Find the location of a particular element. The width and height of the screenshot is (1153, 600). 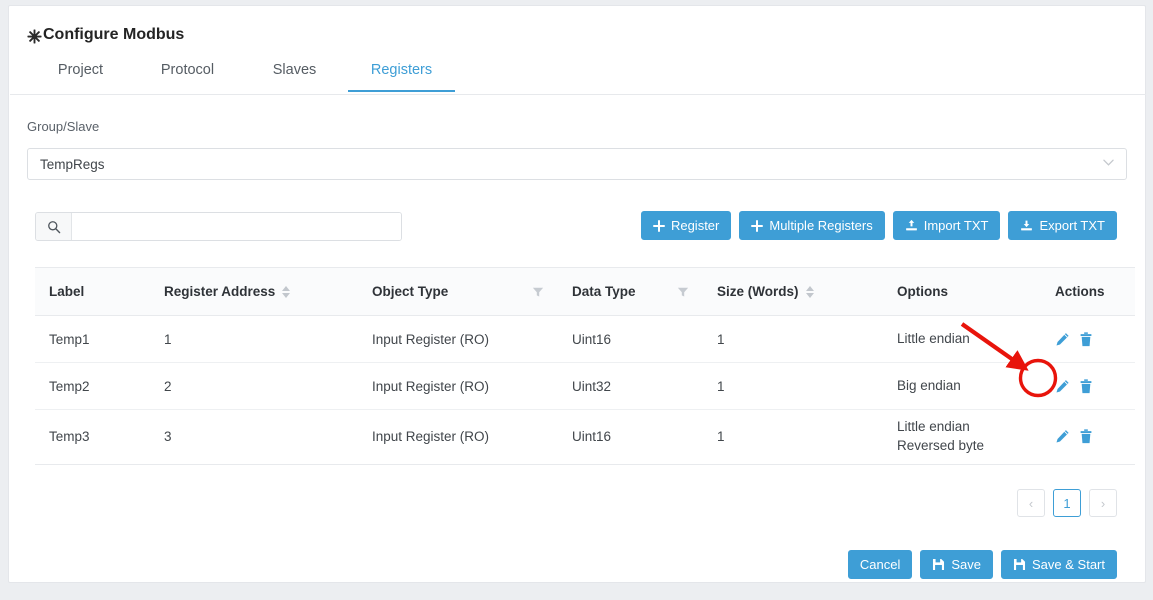

pagination: ‹ 1 › is located at coordinates (1067, 503).